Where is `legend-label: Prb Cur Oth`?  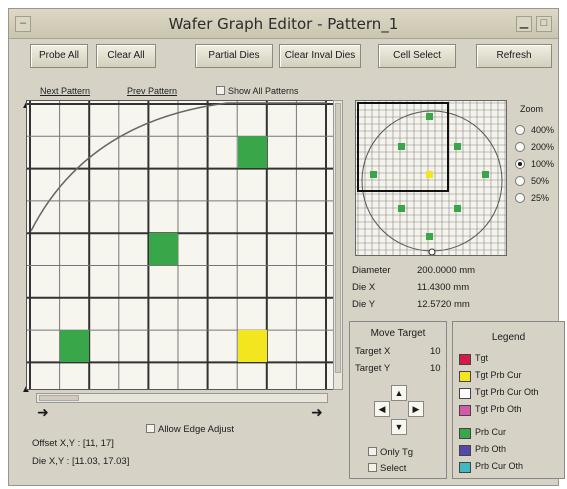 legend-label: Prb Cur Oth is located at coordinates (499, 466).